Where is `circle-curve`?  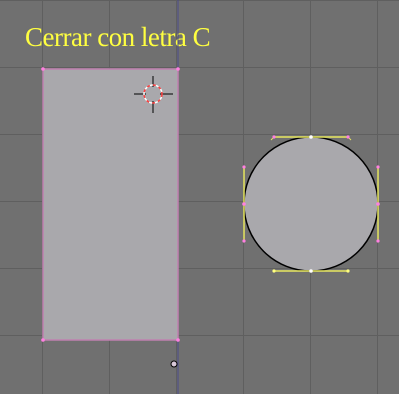
circle-curve is located at coordinates (311, 204).